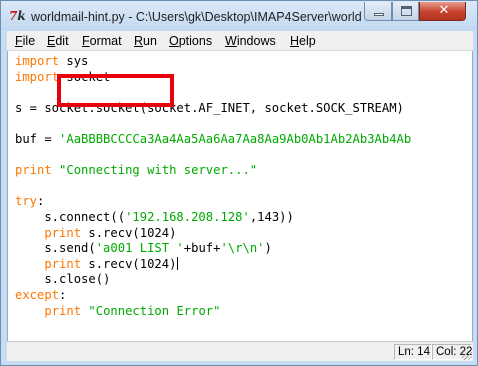 The height and width of the screenshot is (366, 478). I want to click on menu-label: ile, so click(29, 41).